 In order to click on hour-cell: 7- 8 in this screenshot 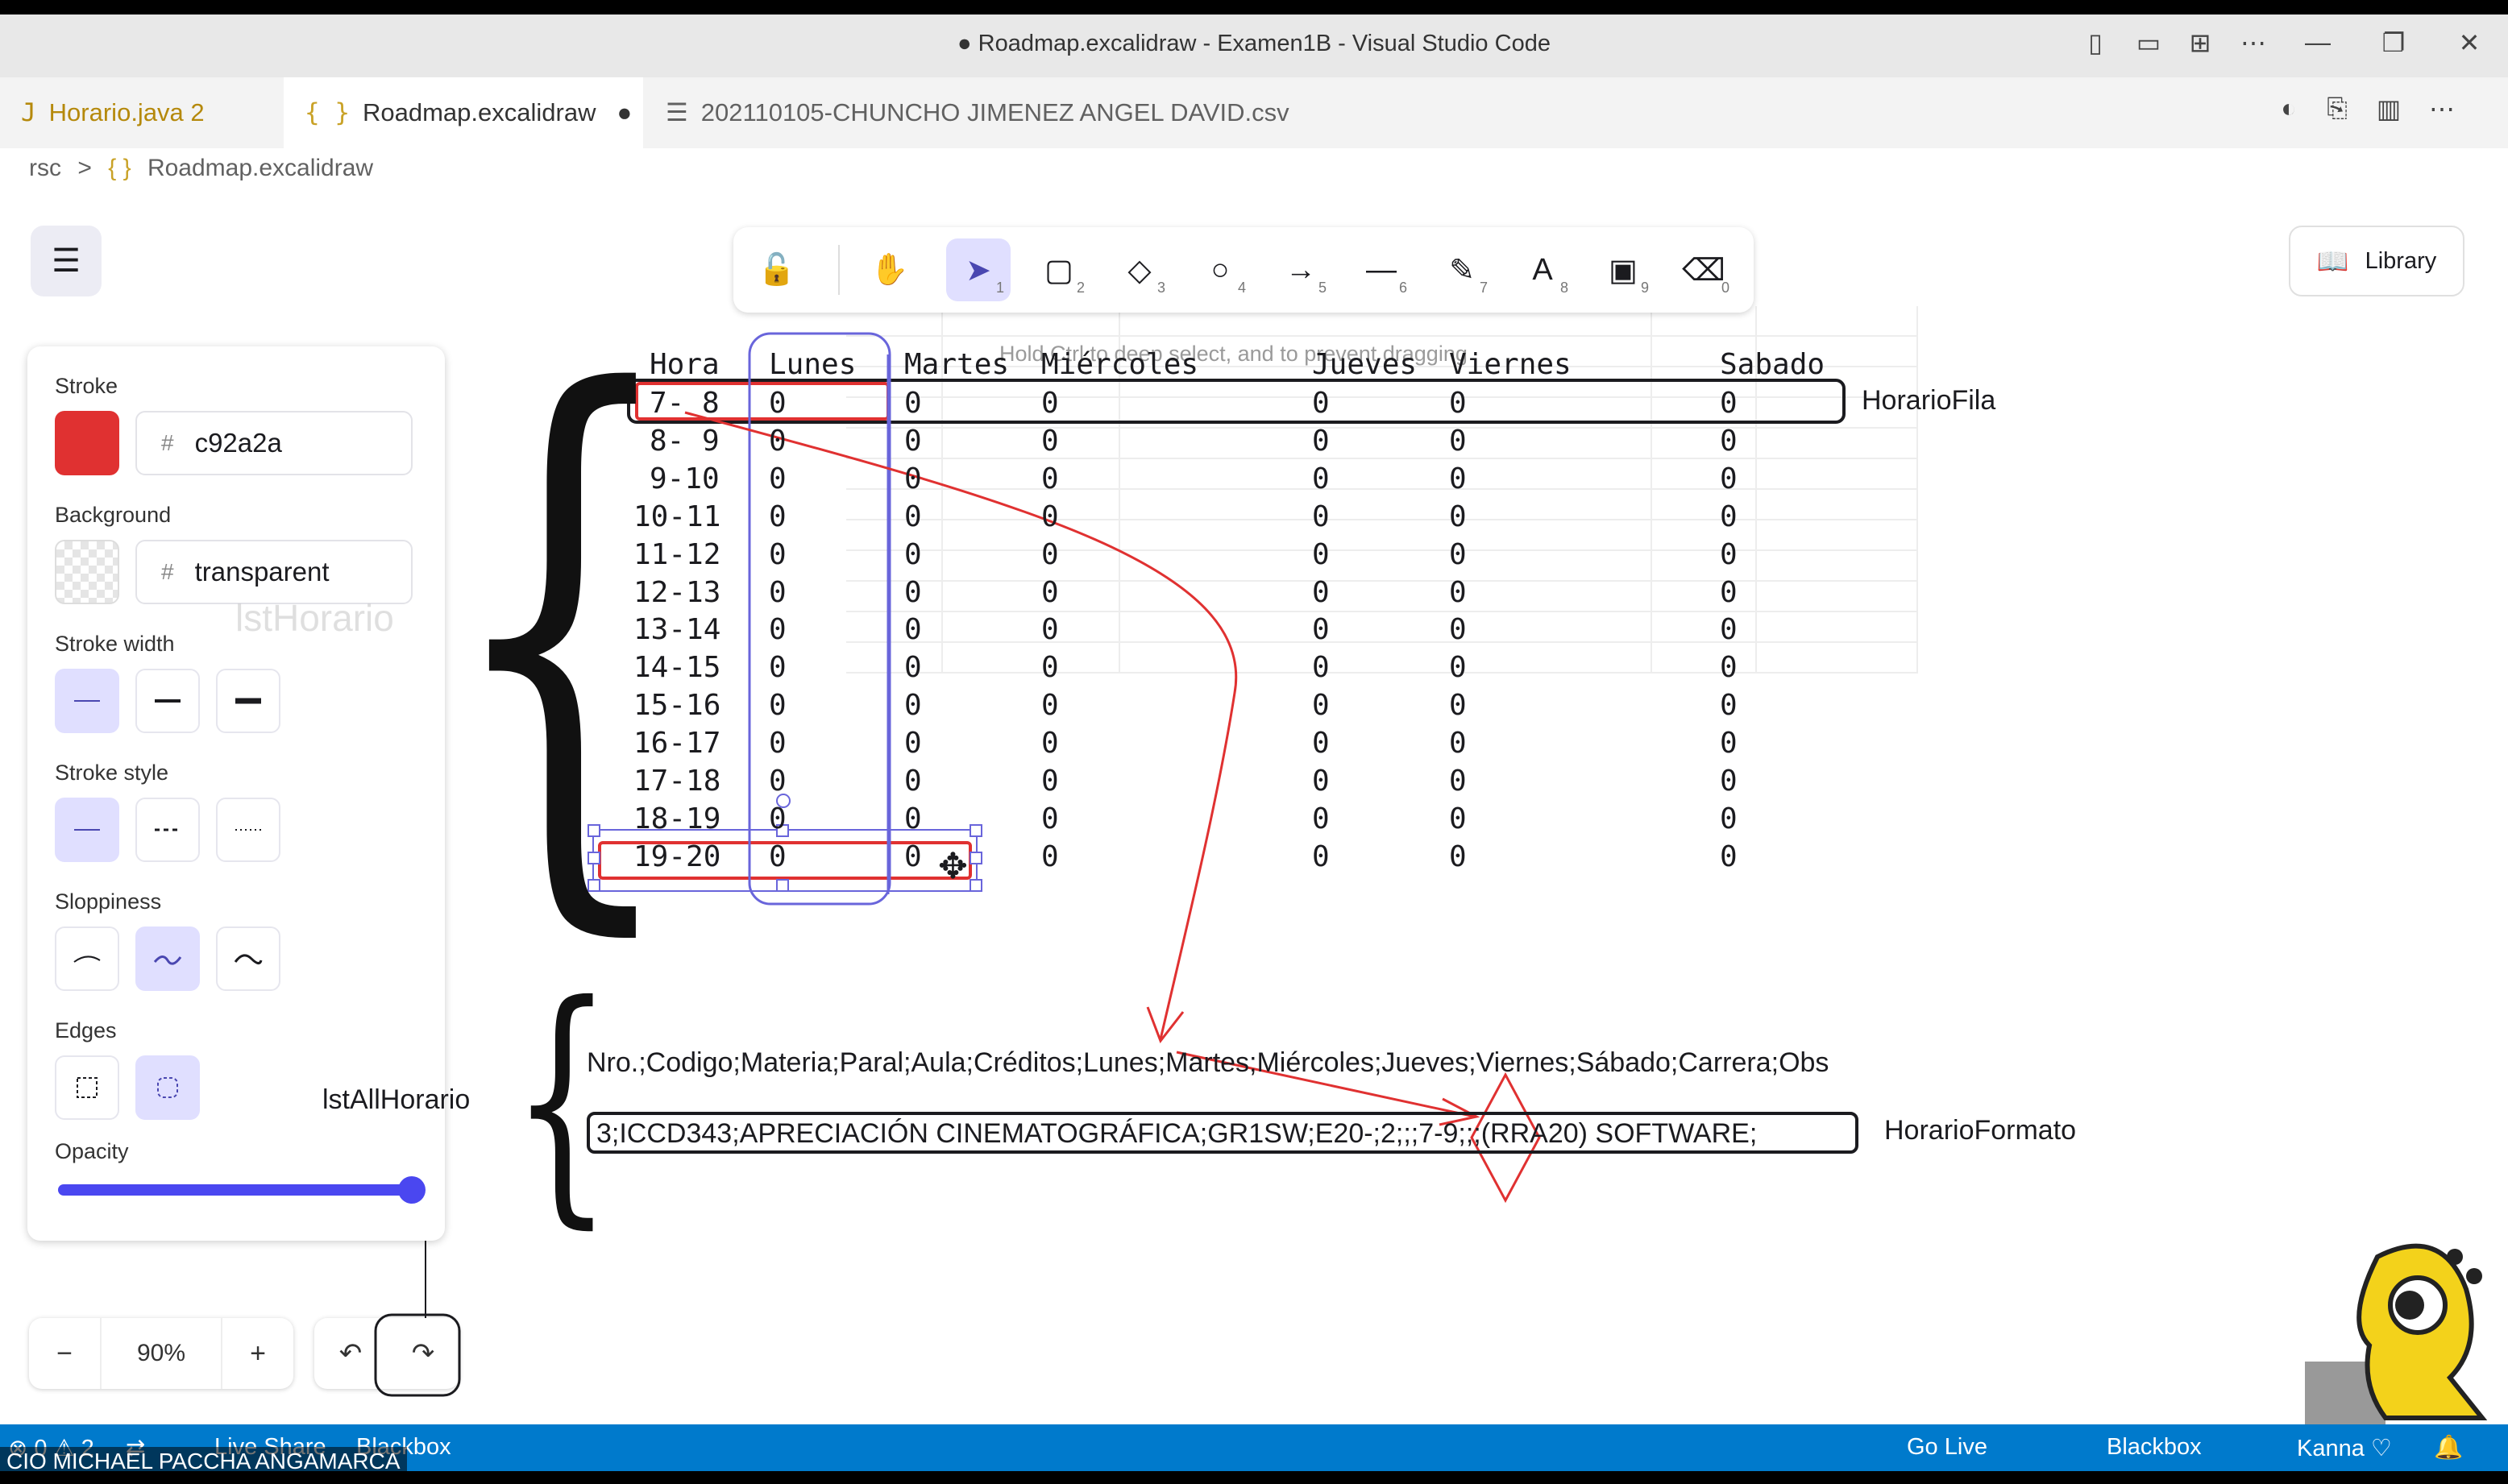, I will do `click(685, 403)`.